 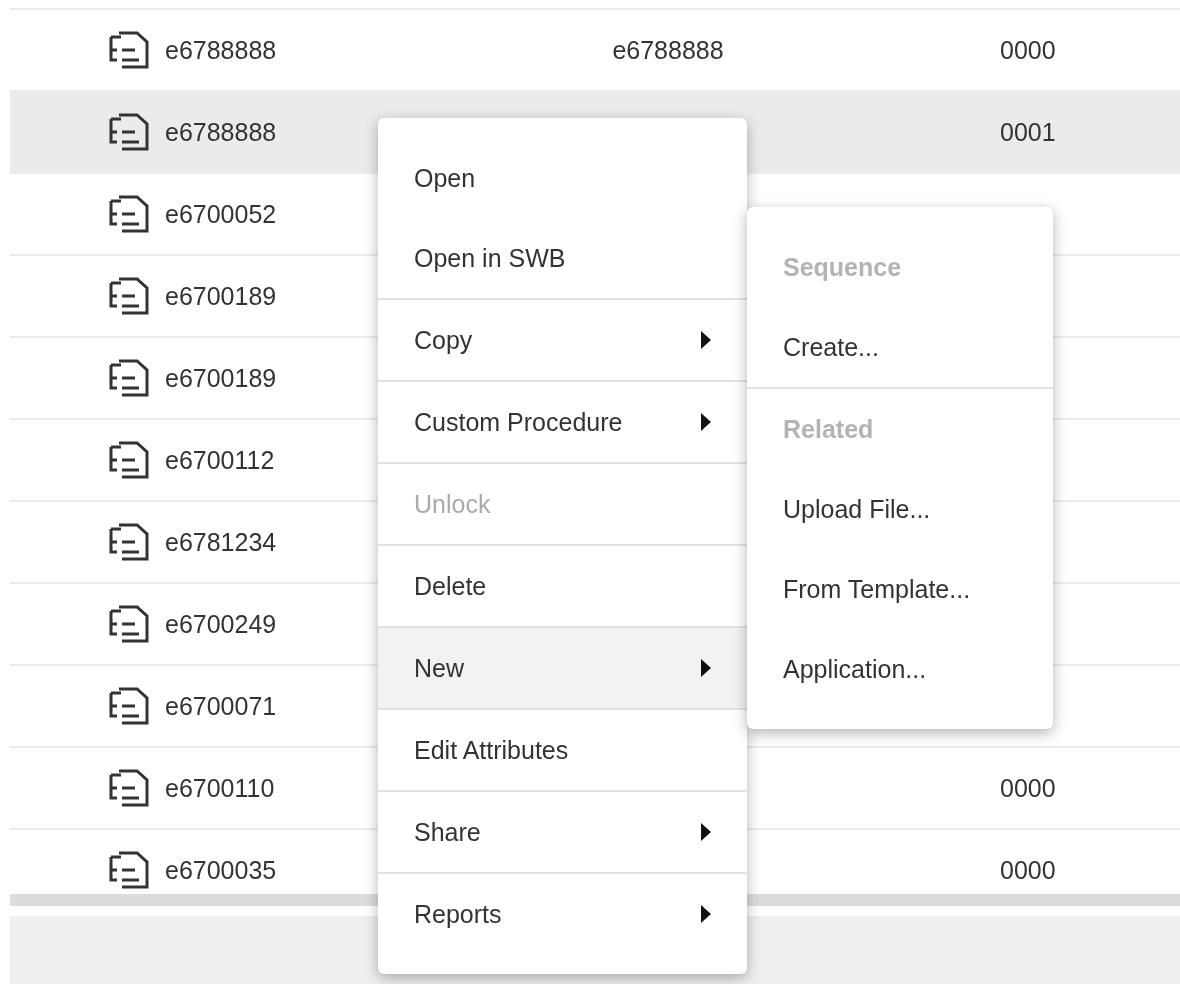 I want to click on menu-section-header: Sequence, so click(x=842, y=267).